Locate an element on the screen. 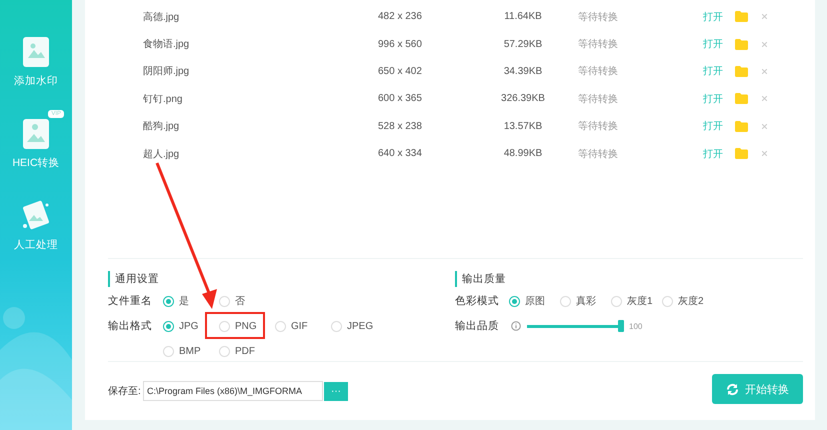  slider-thumb is located at coordinates (621, 326).